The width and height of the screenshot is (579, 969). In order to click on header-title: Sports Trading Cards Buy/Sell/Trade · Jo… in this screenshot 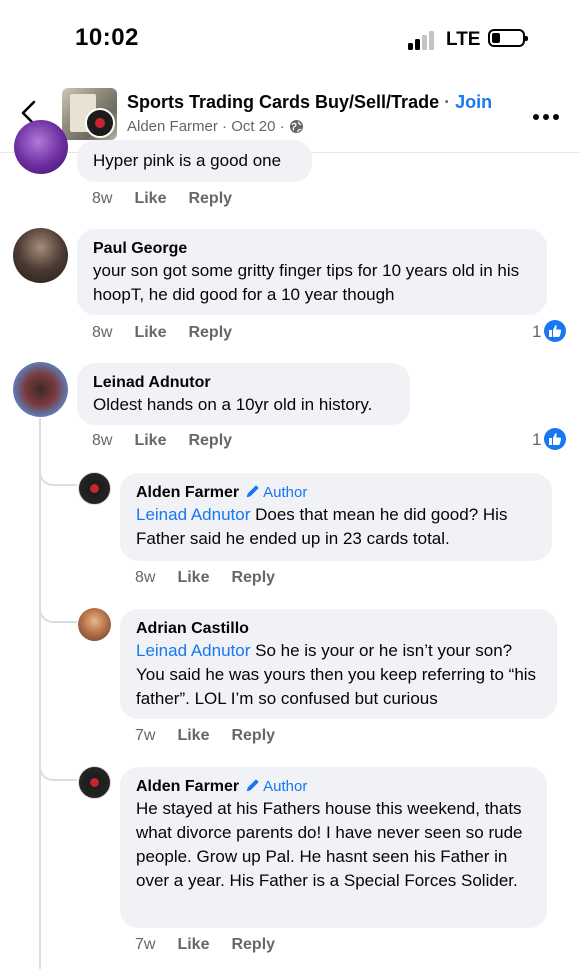, I will do `click(310, 102)`.